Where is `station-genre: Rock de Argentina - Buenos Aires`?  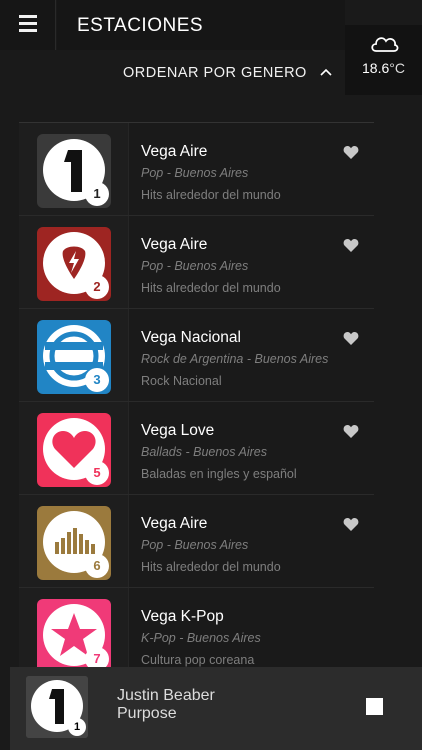
station-genre: Rock de Argentina - Buenos Aires is located at coordinates (235, 359).